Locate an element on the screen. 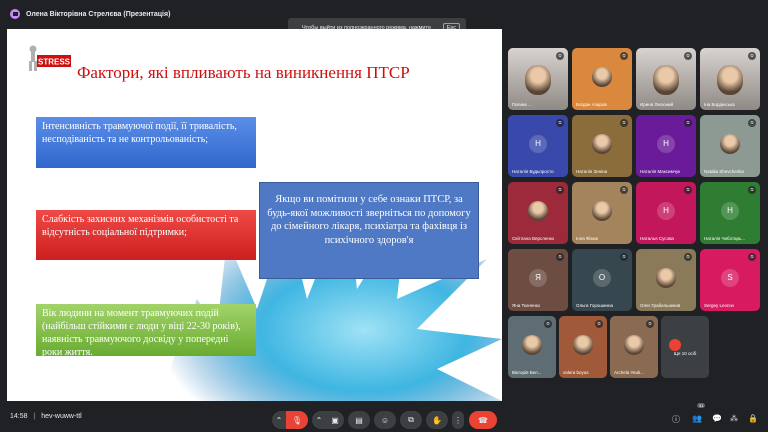 Image resolution: width=768 pixels, height=432 pixels. participant-tile: S ⦸ Sergey Leonov is located at coordinates (730, 280).